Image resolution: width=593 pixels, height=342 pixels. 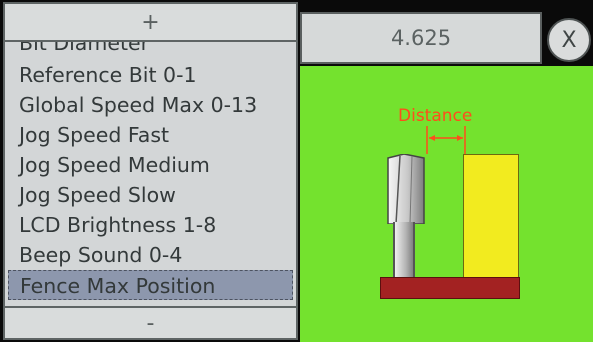 What do you see at coordinates (404, 249) in the screenshot?
I see `router-bit-shank` at bounding box center [404, 249].